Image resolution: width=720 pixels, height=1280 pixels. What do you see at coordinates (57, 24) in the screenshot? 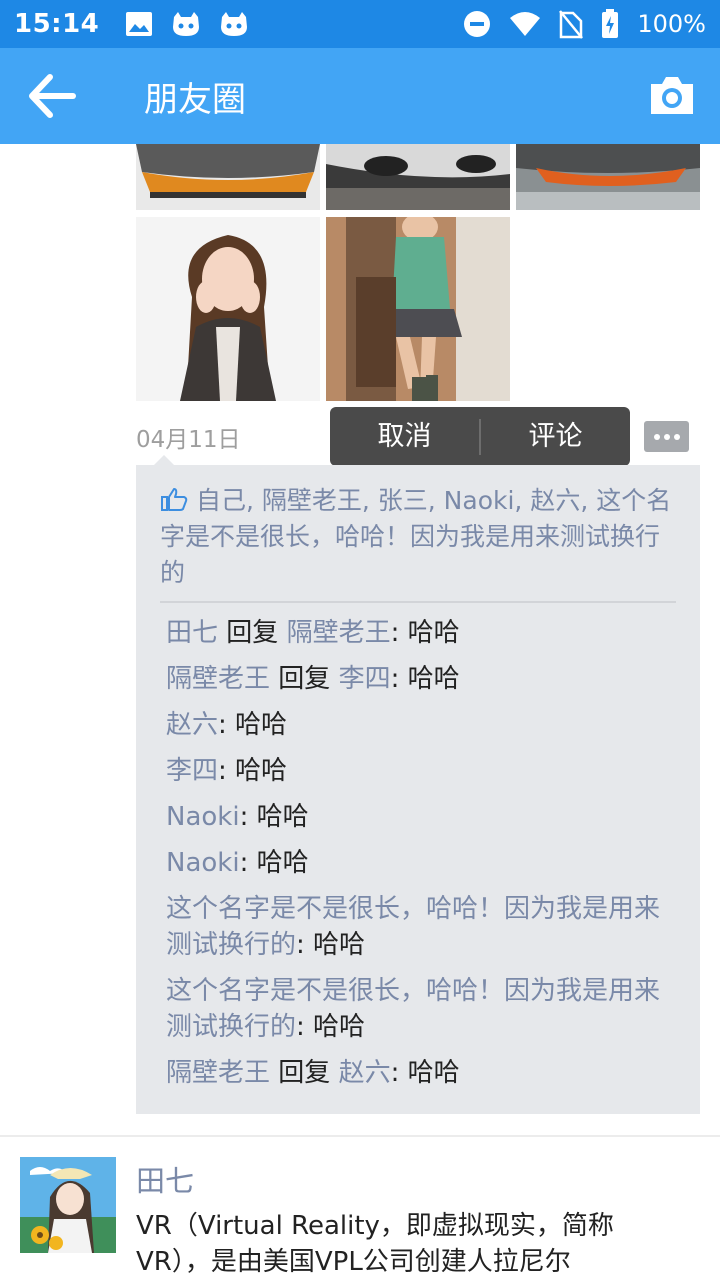
I see `status-time: 15:14` at bounding box center [57, 24].